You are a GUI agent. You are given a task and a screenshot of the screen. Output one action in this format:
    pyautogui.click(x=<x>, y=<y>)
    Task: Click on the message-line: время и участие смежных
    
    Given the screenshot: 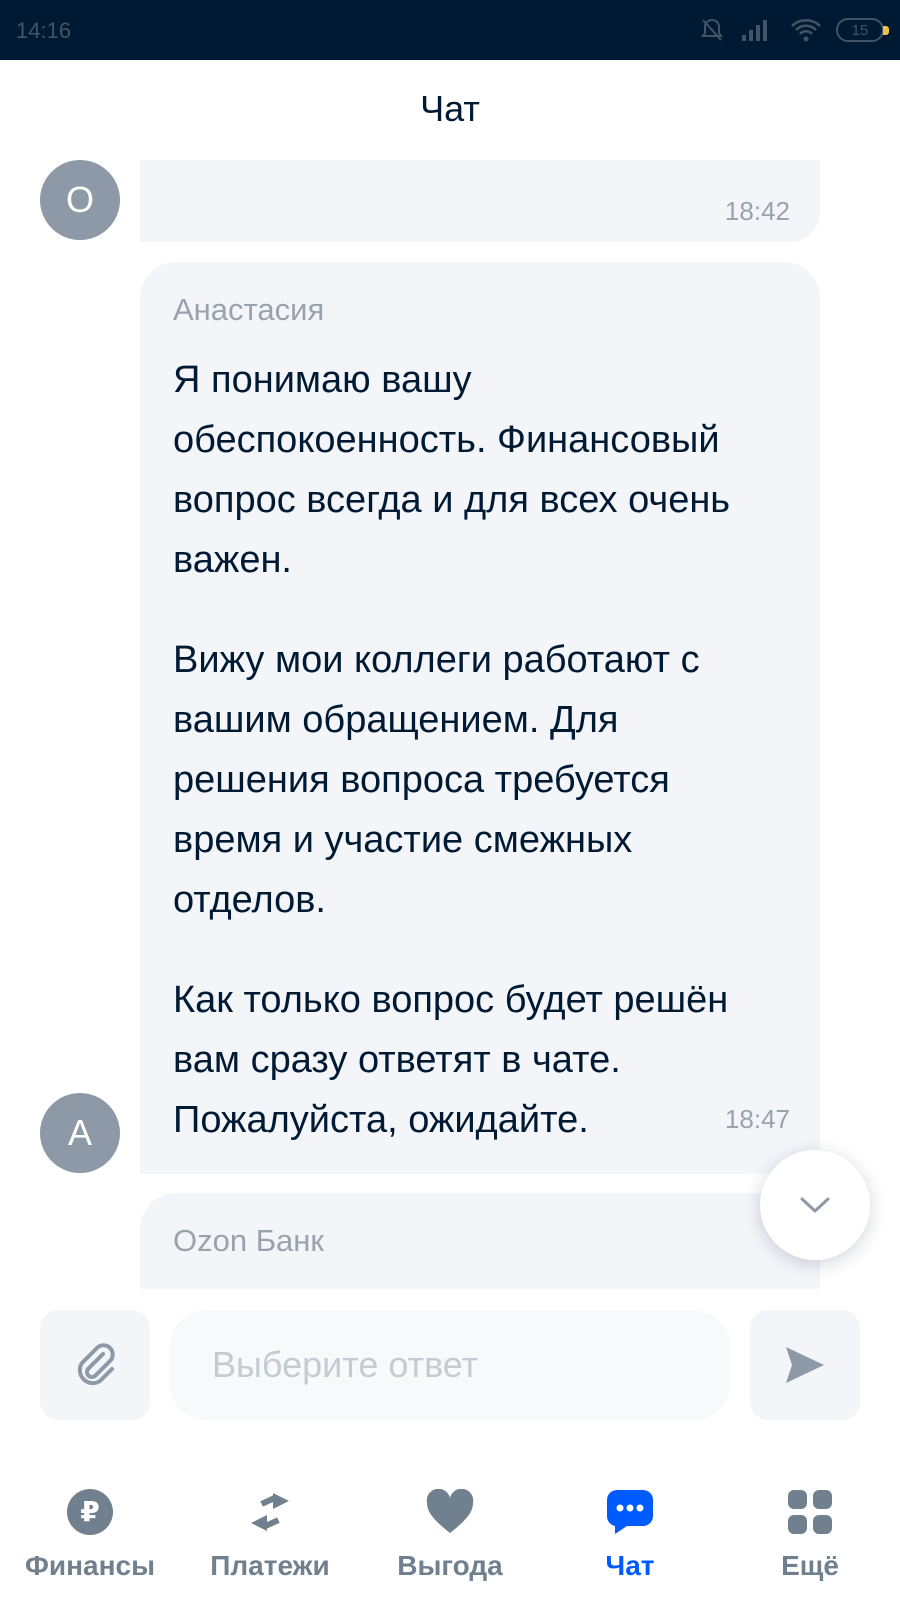 What is the action you would take?
    pyautogui.click(x=403, y=840)
    